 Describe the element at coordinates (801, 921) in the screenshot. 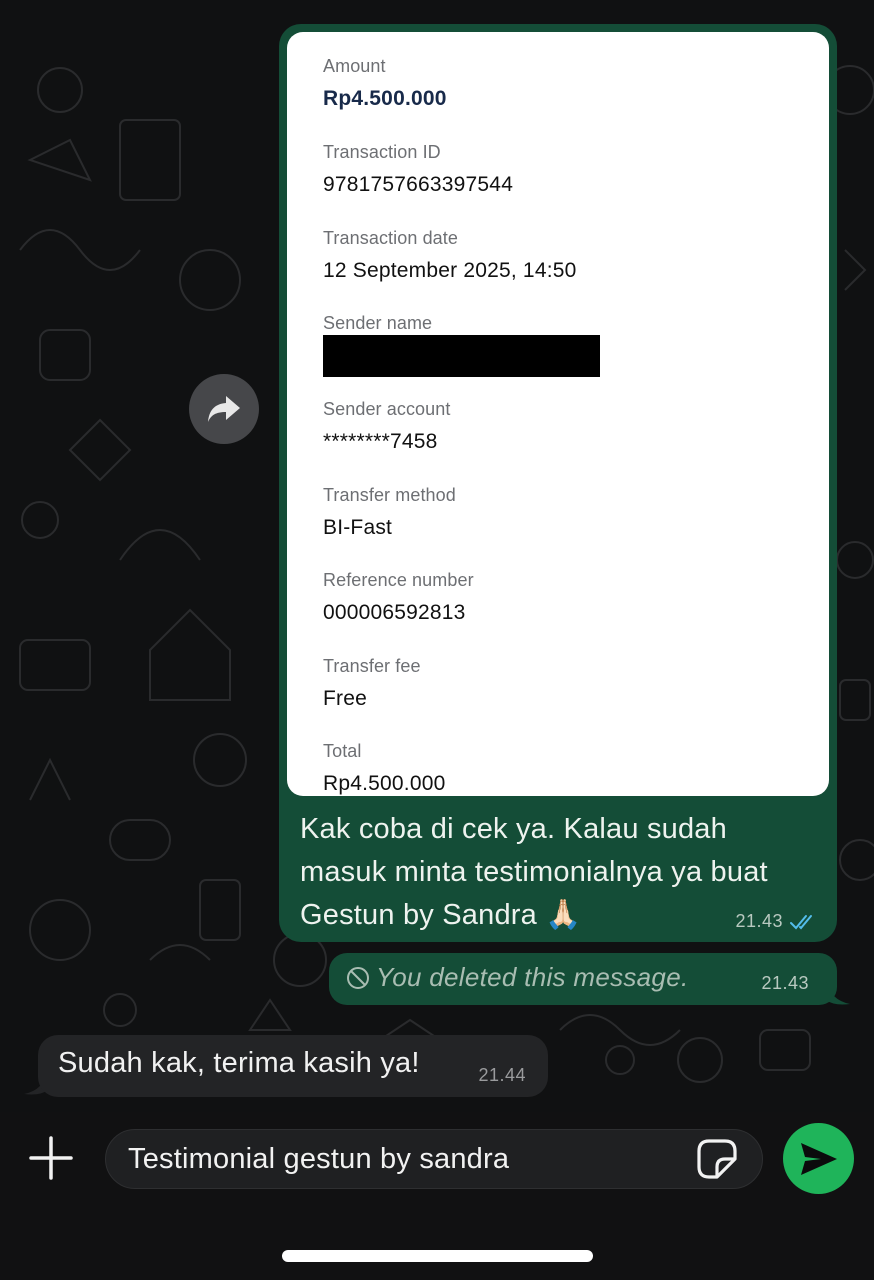

I see `double-check-read-icon` at that location.